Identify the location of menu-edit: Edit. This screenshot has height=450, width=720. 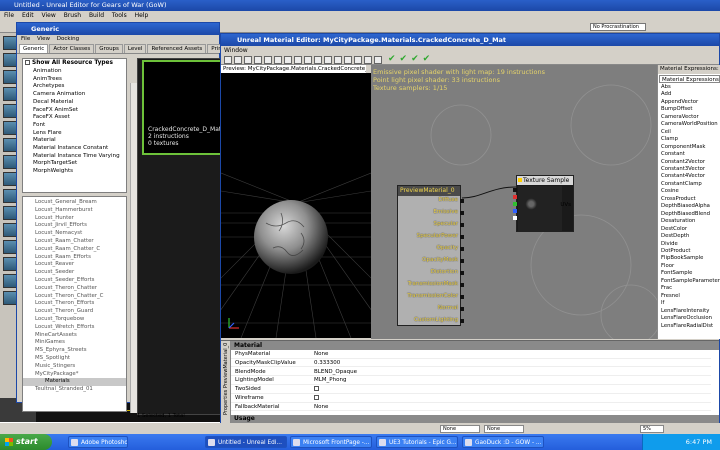
(28, 15).